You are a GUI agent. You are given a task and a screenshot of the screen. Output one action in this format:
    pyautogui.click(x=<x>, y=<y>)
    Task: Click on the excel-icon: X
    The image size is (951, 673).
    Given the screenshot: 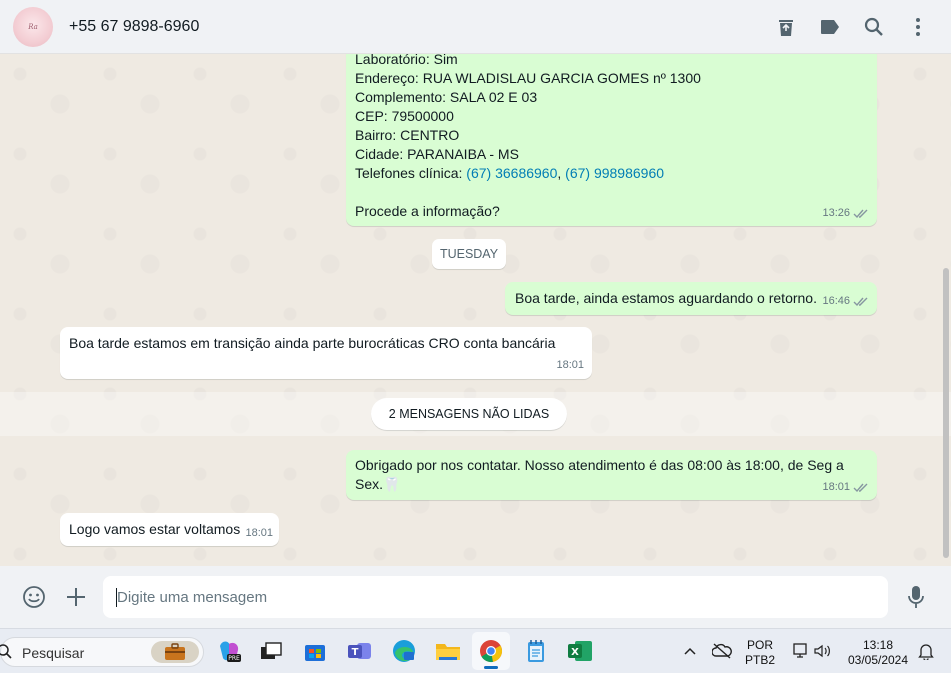 What is the action you would take?
    pyautogui.click(x=580, y=651)
    